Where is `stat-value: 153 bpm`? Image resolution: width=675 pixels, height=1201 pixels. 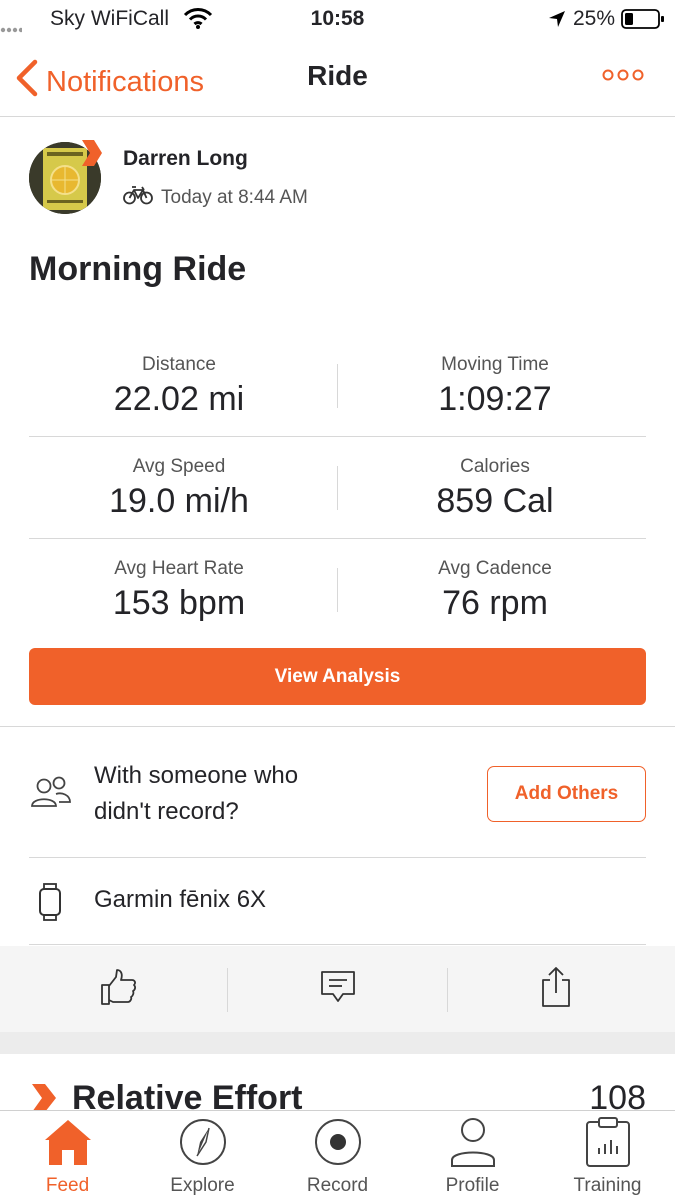
stat-value: 153 bpm is located at coordinates (179, 603).